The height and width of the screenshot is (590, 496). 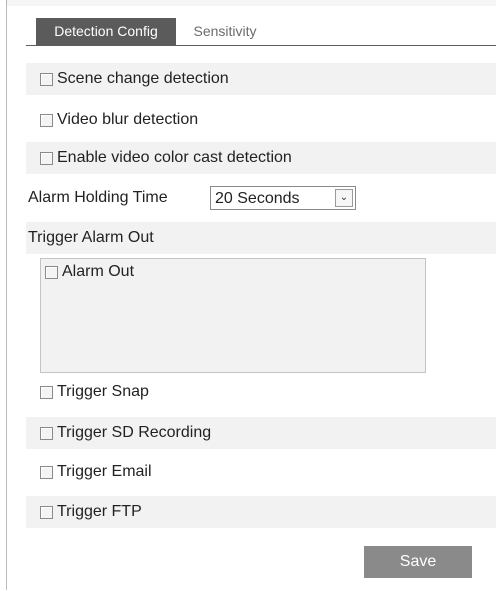 What do you see at coordinates (91, 237) in the screenshot?
I see `trigger-alarm-out-title: Trigger Alarm Out` at bounding box center [91, 237].